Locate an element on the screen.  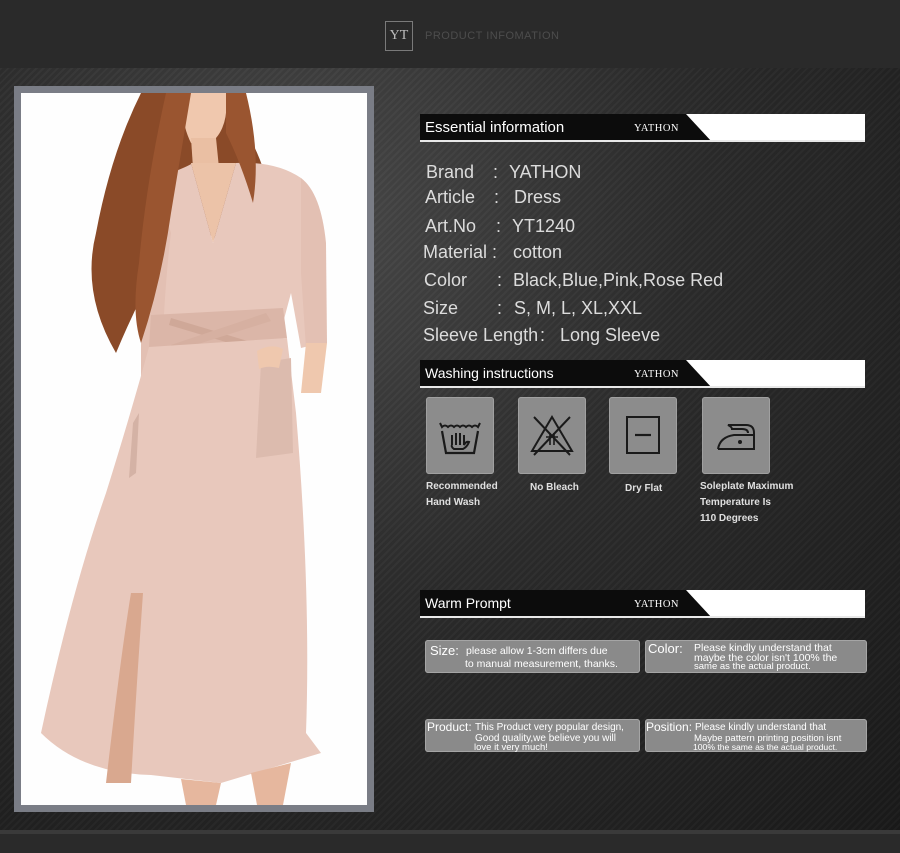
no-bleach-icon is located at coordinates (552, 435).